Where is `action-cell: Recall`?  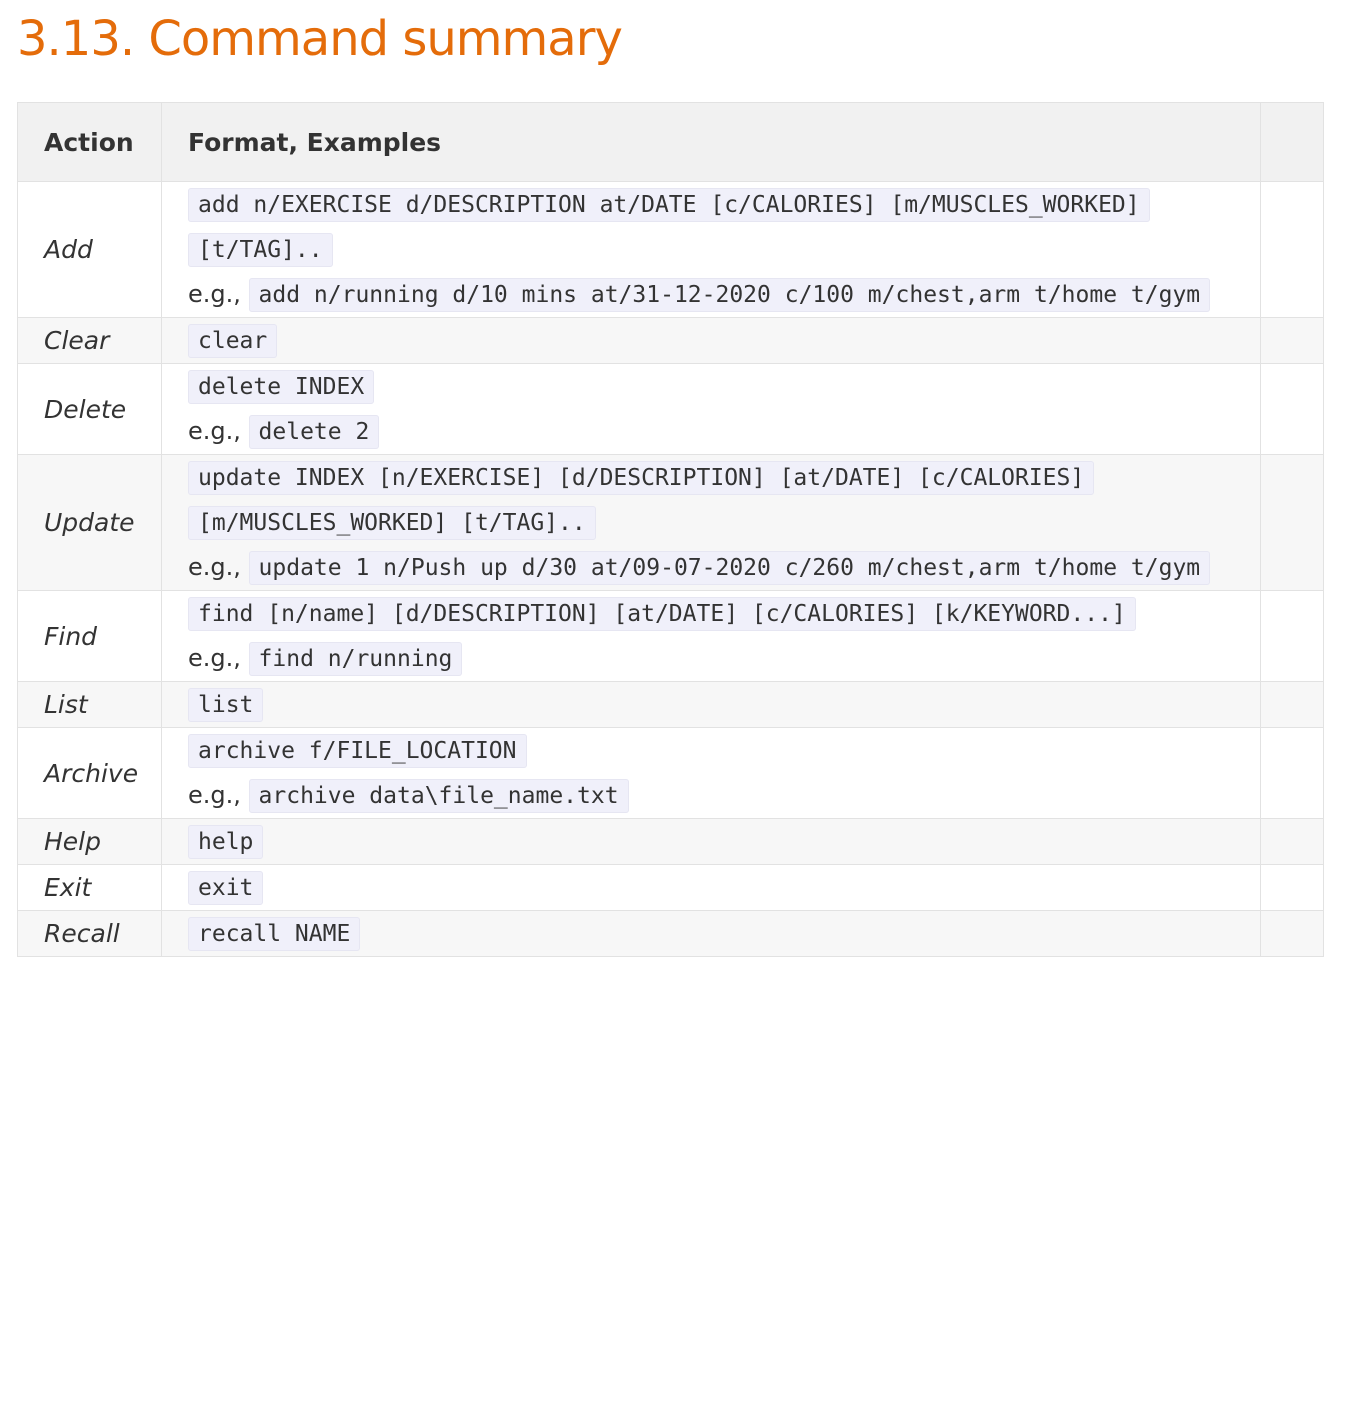
action-cell: Recall is located at coordinates (89, 933).